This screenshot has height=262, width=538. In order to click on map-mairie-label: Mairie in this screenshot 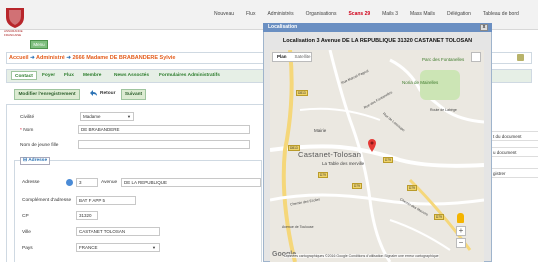, I will do `click(320, 130)`.